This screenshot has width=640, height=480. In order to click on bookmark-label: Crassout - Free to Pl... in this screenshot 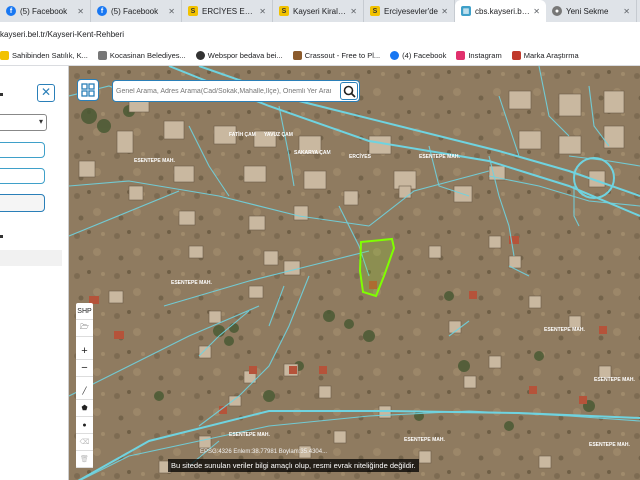, I will do `click(342, 55)`.